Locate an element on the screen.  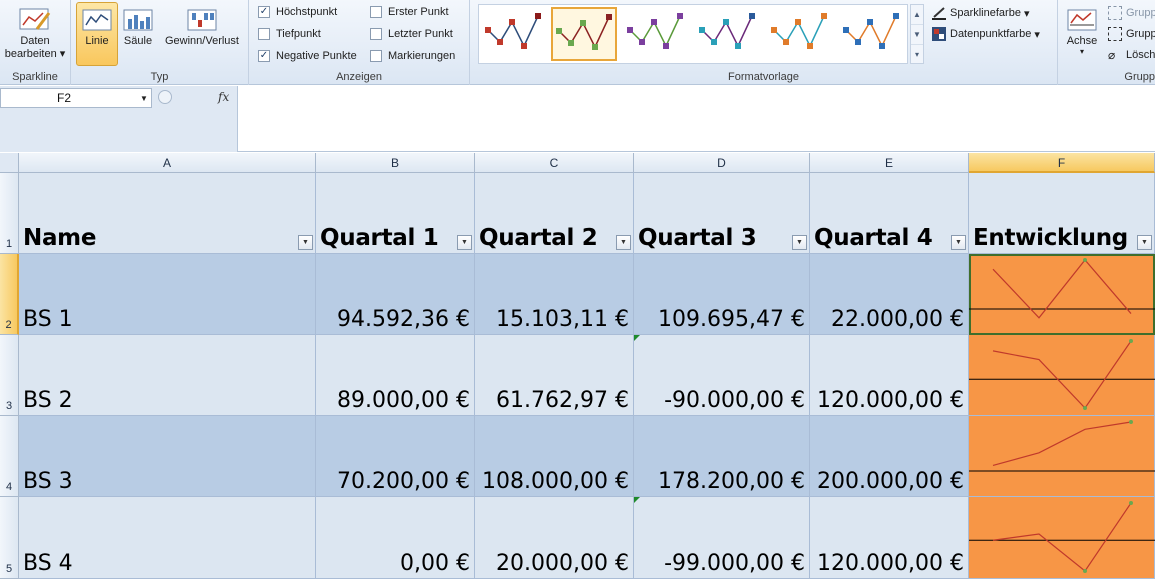
column-header-b: B is located at coordinates (395, 163).